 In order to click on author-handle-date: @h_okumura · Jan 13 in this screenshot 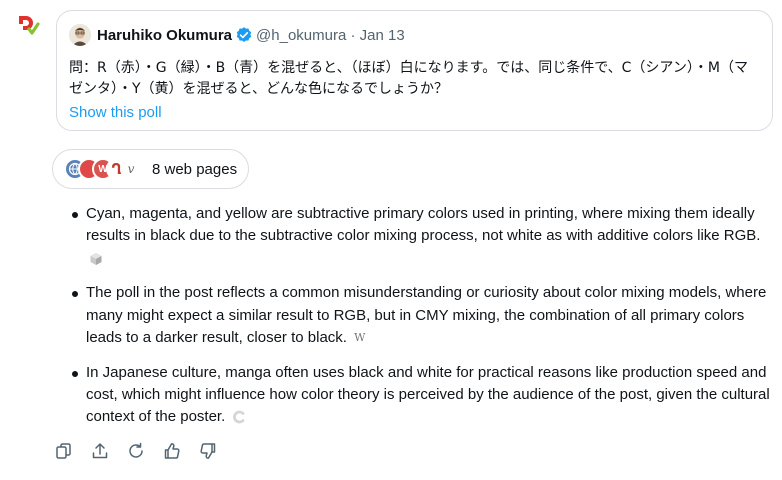, I will do `click(330, 35)`.